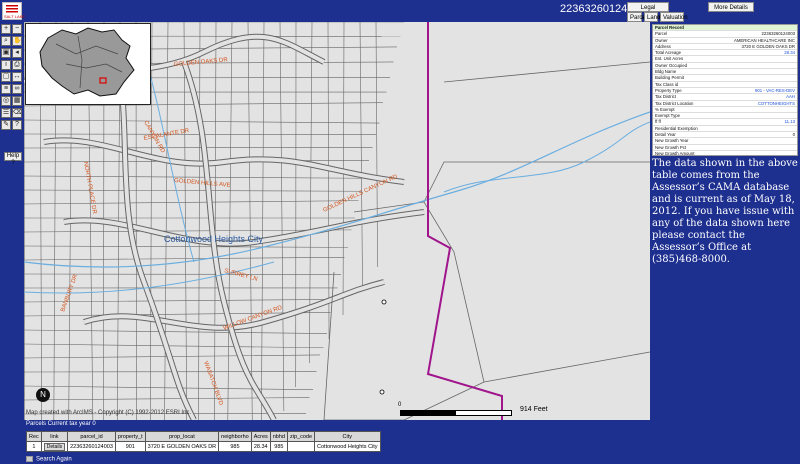 This screenshot has height=464, width=800. I want to click on county-logo: SALT LAKE, so click(13, 11).